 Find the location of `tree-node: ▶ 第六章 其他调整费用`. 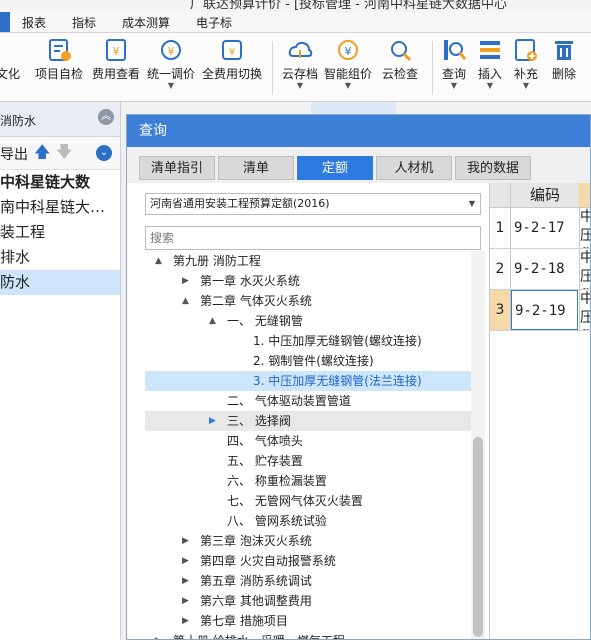

tree-node: ▶ 第六章 其他调整费用 is located at coordinates (308, 601).